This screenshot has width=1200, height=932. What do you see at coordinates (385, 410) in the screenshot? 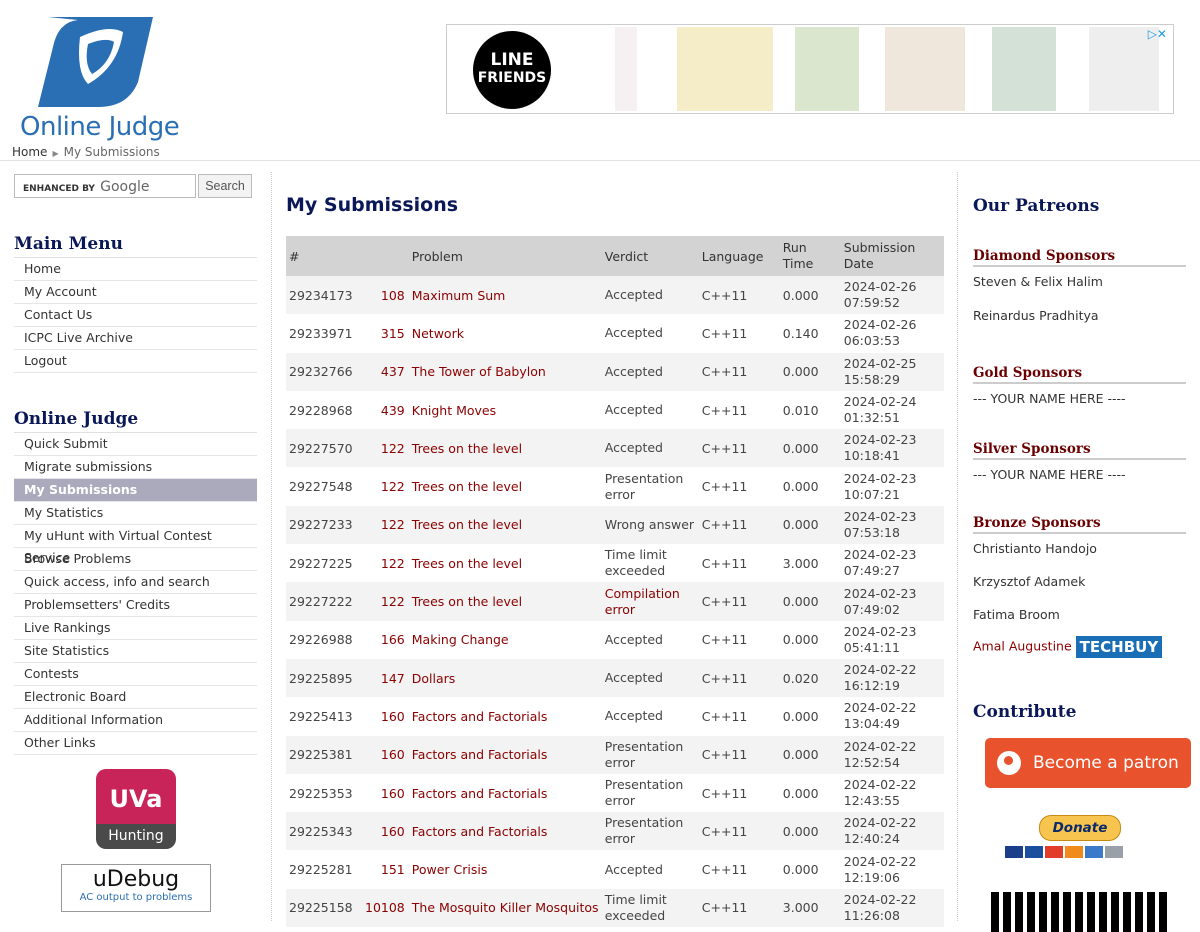
I see `problem-number: 439` at bounding box center [385, 410].